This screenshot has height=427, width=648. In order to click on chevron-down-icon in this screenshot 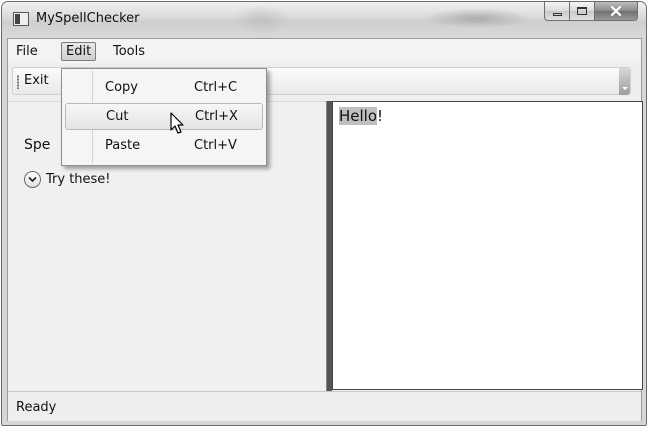, I will do `click(32, 179)`.